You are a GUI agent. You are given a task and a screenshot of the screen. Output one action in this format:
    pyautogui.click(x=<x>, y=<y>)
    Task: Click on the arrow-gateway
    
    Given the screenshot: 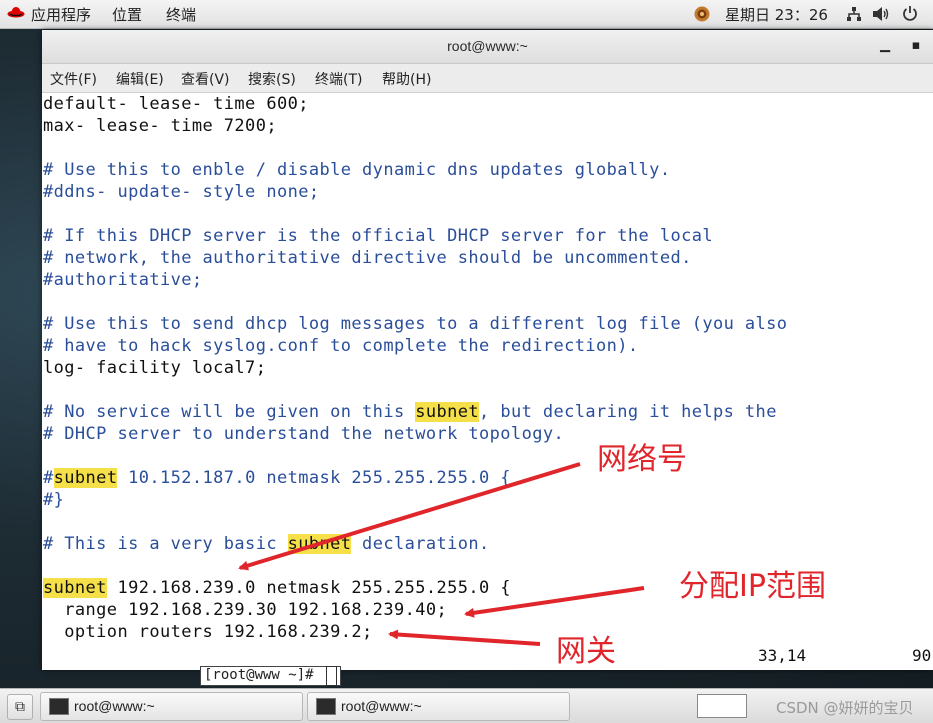 What is the action you would take?
    pyautogui.click(x=464, y=637)
    